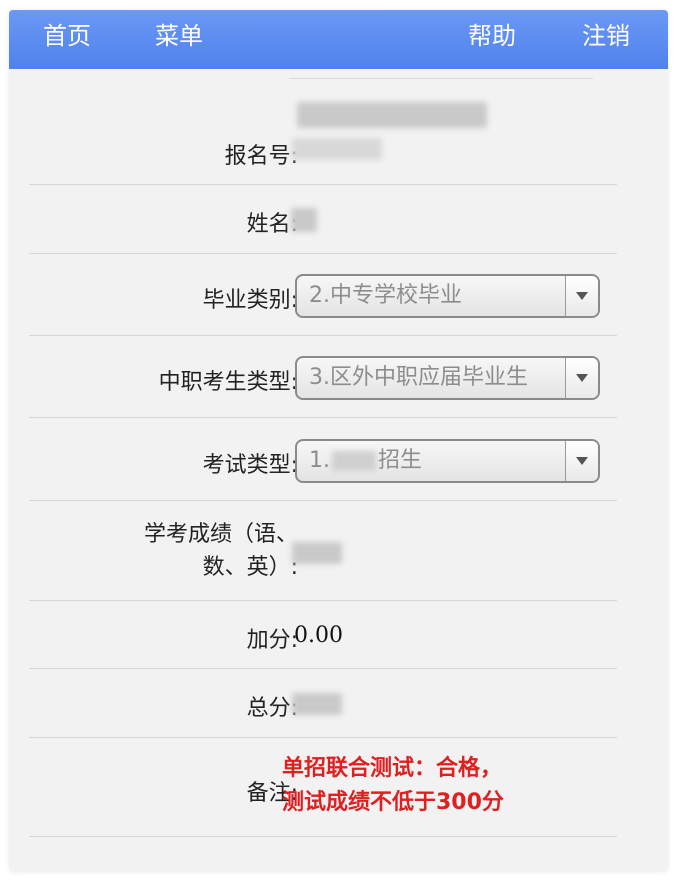  I want to click on academic-score-label-line2: 数、英）:, so click(250, 567).